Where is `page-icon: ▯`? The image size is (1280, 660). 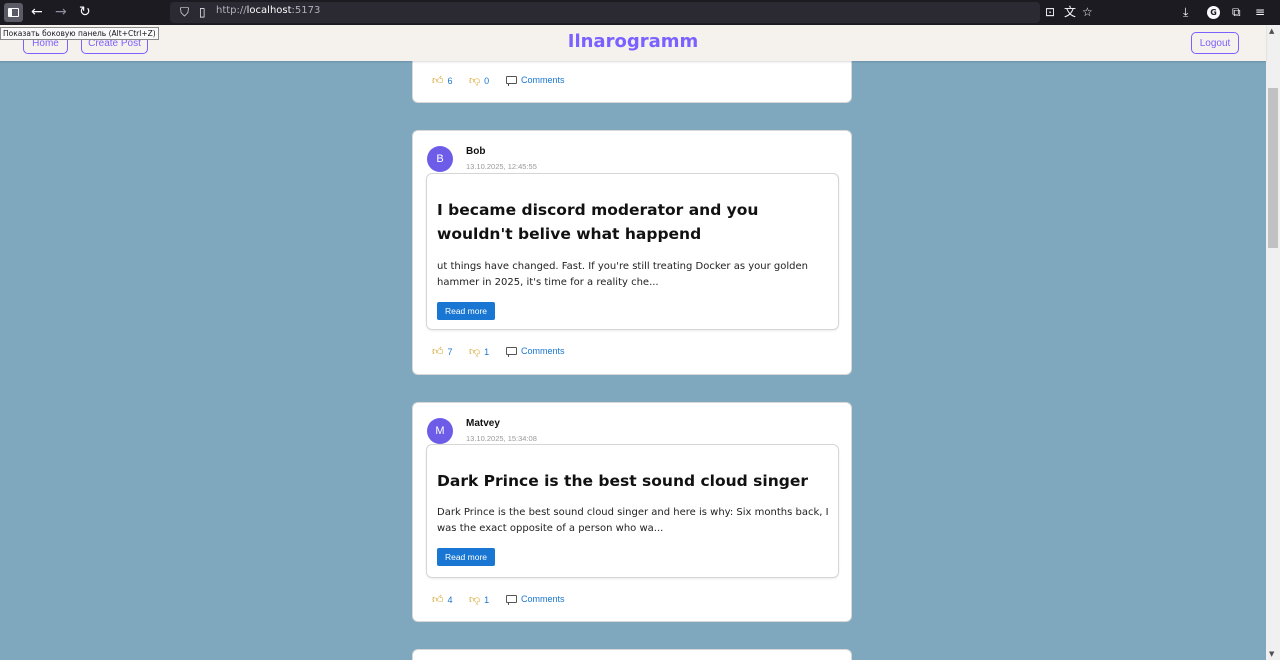
page-icon: ▯ is located at coordinates (202, 12).